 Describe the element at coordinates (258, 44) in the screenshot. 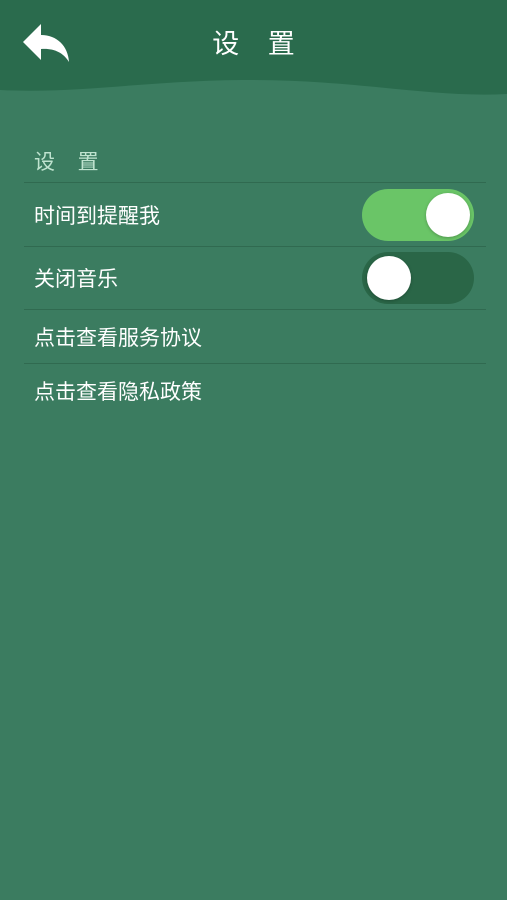

I see `page-title: 设 置` at that location.